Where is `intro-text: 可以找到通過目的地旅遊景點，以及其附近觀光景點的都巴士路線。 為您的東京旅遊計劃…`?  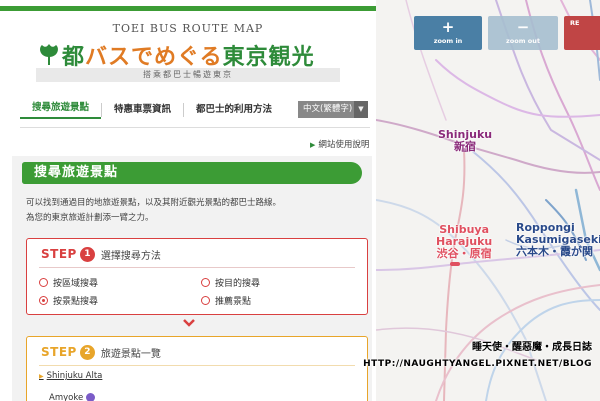 intro-text: 可以找到通過目的地旅遊景點，以及其附近觀光景點的都巴士路線。 為您的東京旅遊計劃… is located at coordinates (196, 211).